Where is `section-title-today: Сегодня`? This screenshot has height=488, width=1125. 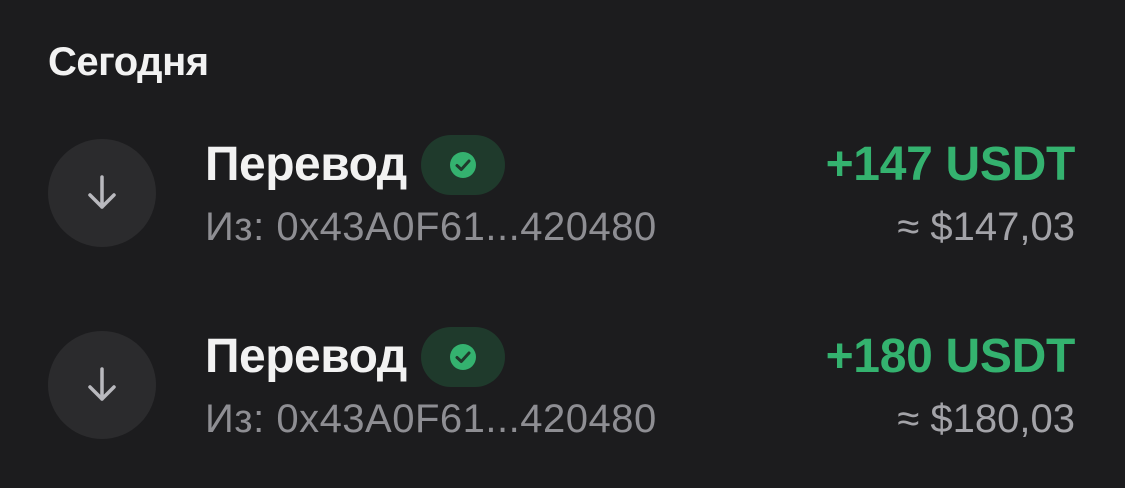
section-title-today: Сегодня is located at coordinates (128, 62).